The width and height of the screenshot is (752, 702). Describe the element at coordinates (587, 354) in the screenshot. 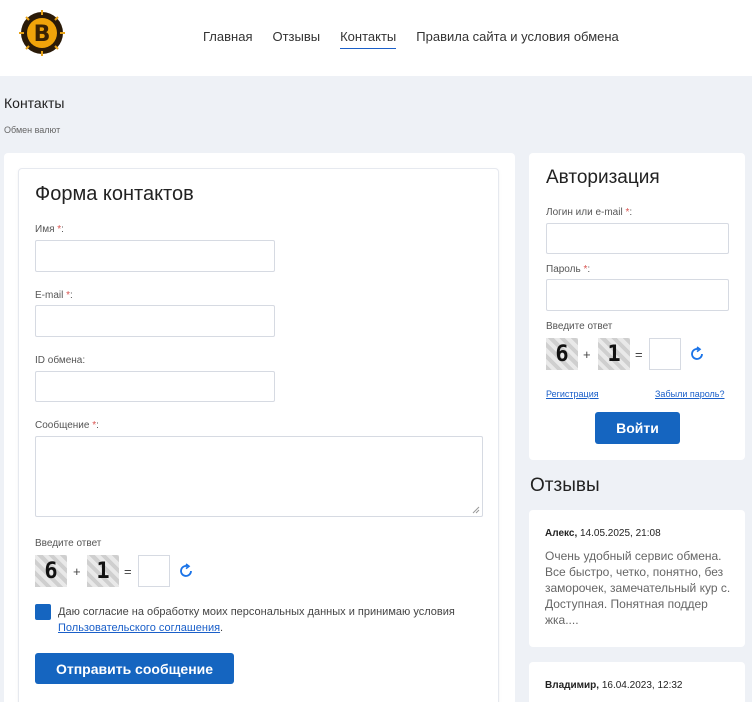

I see `auth-captcha-plus: +` at that location.